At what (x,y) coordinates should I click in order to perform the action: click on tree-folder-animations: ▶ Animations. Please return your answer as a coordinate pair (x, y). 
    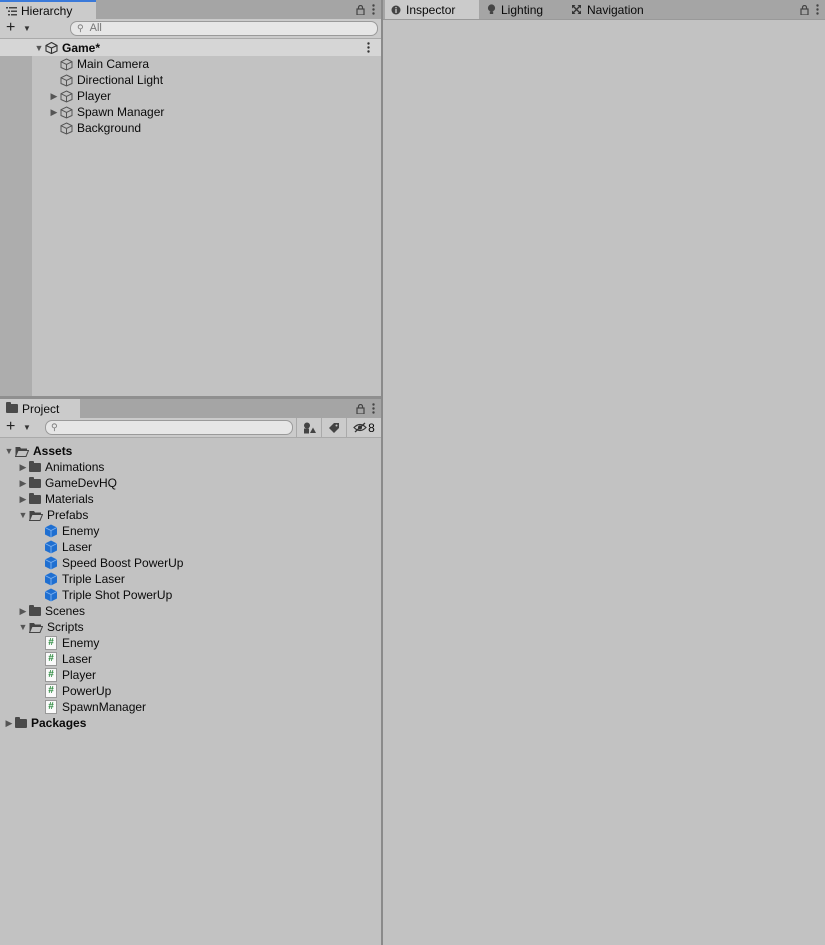
    Looking at the image, I should click on (61, 467).